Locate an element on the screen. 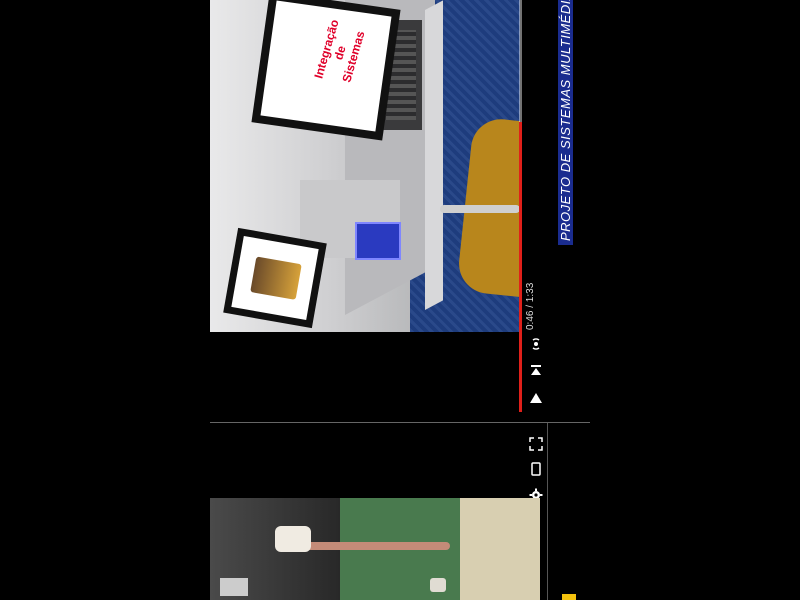 The width and height of the screenshot is (800, 600). monitor-logo-screen is located at coordinates (275, 278).